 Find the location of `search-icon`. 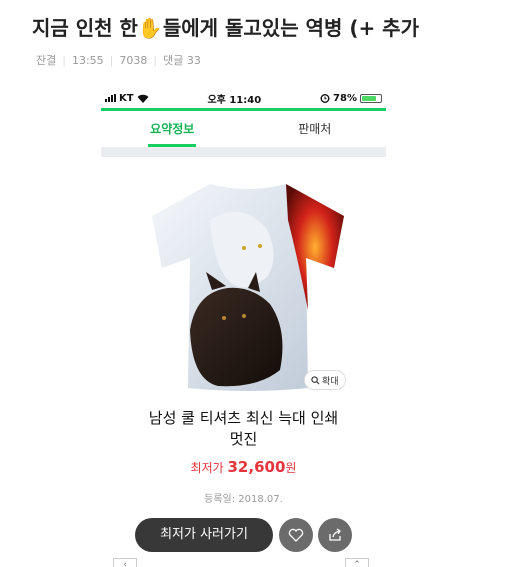

search-icon is located at coordinates (315, 379).